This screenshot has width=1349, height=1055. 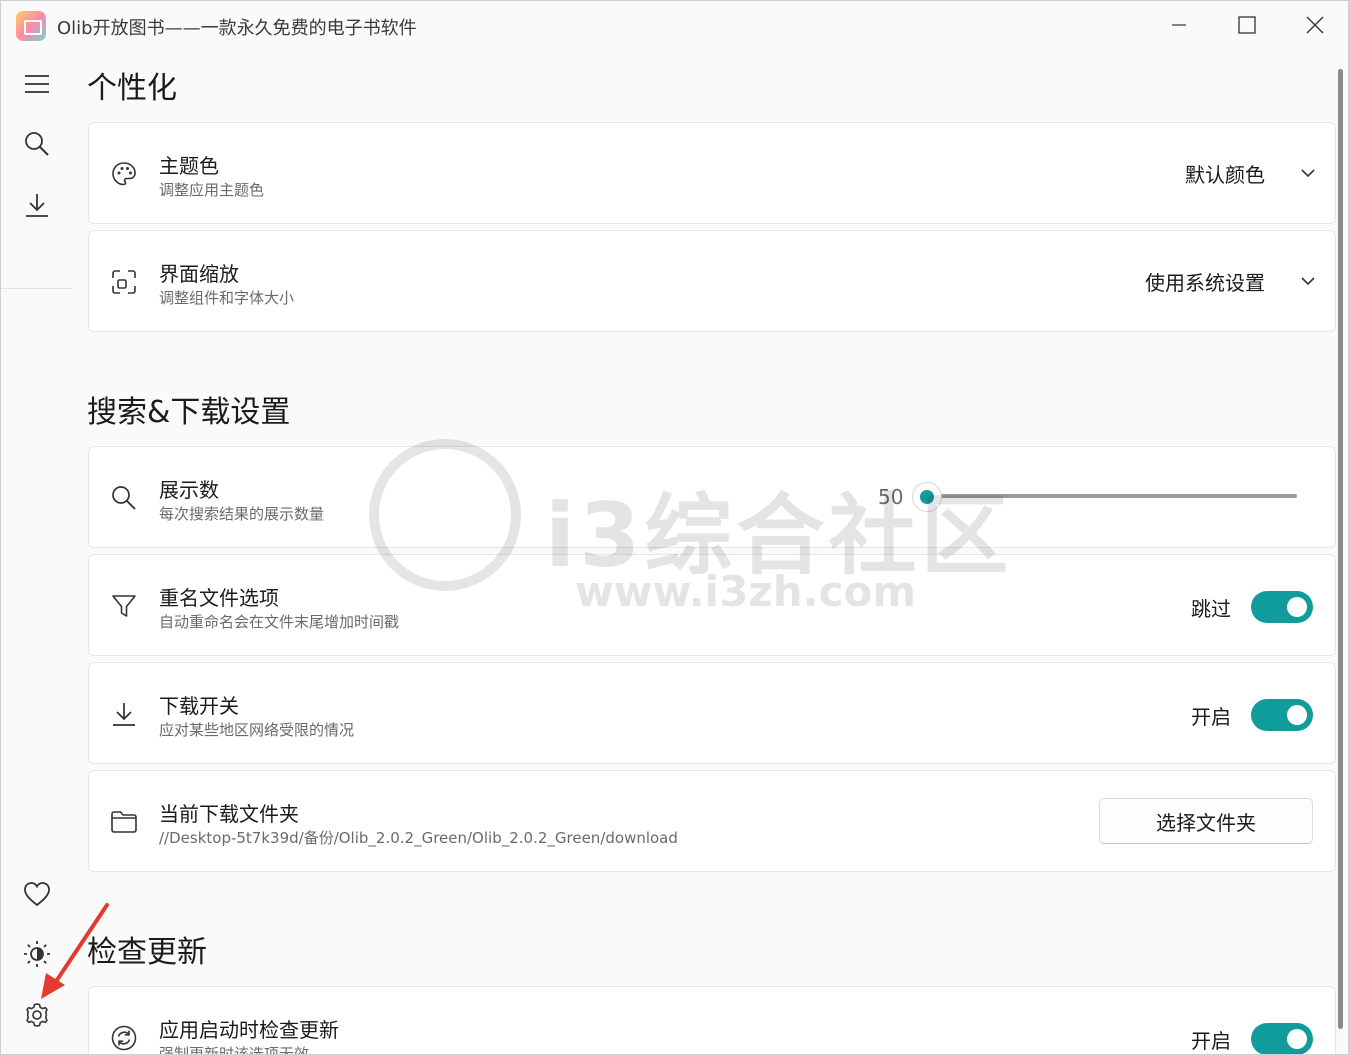 What do you see at coordinates (279, 622) in the screenshot?
I see `setting-description: 自动重命名会在文件末尾增加时间戳` at bounding box center [279, 622].